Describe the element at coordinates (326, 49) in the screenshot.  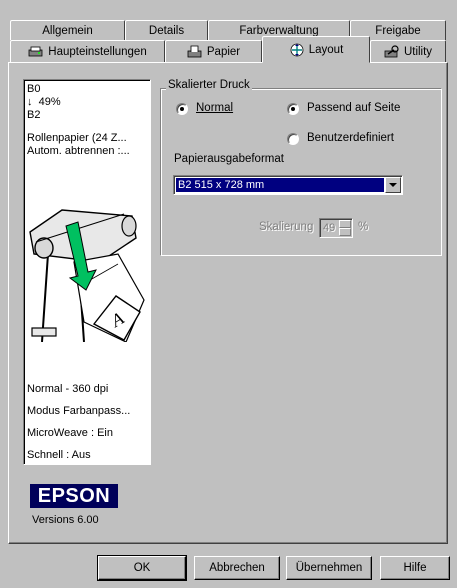
I see `tab-label: Layout` at that location.